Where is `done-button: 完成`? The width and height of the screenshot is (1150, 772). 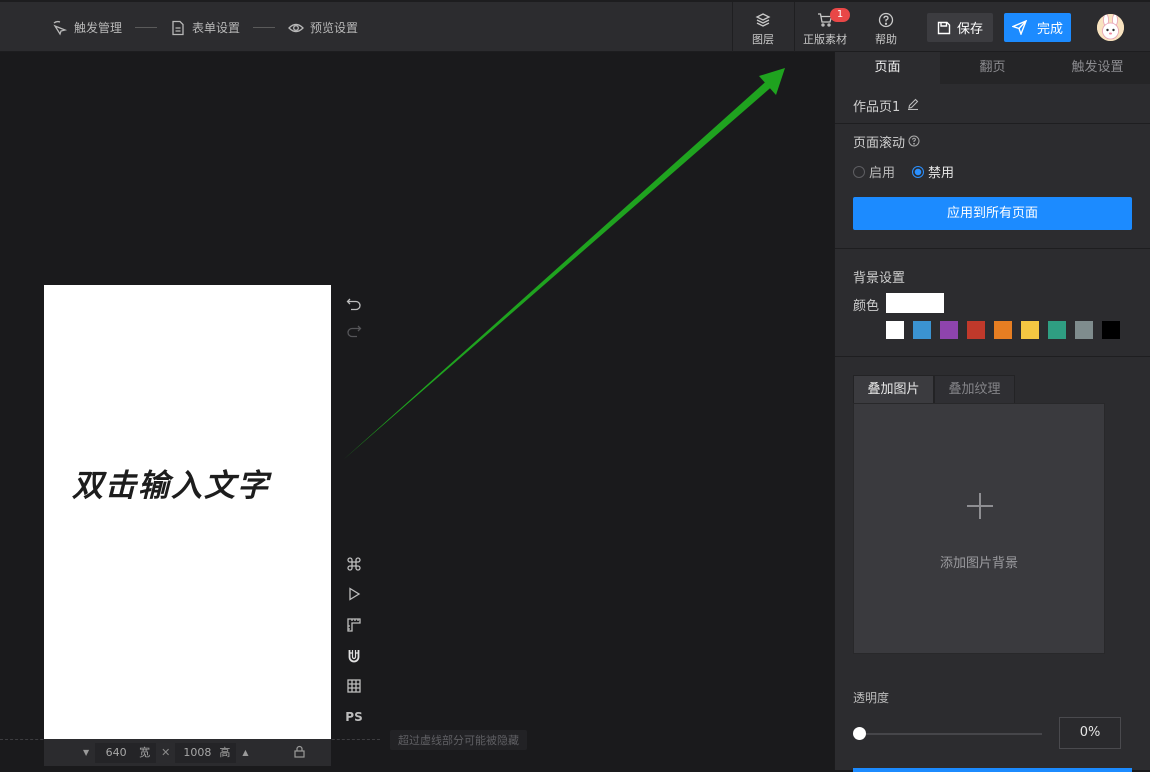 done-button: 完成 is located at coordinates (1037, 27).